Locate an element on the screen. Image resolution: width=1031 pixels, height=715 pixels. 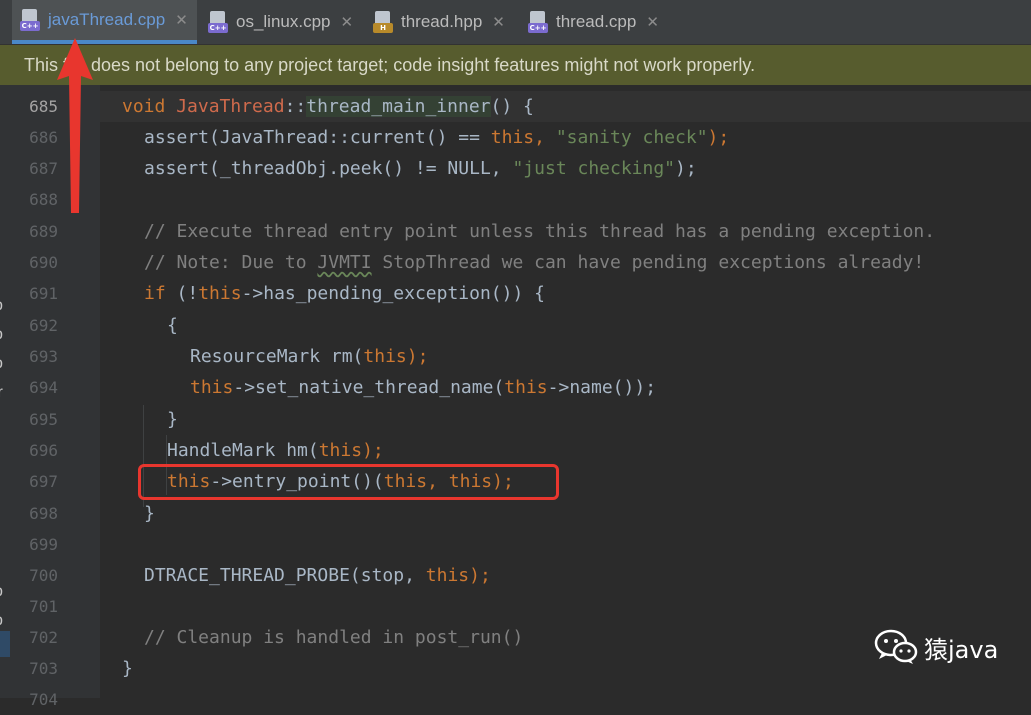
code-line-695: } is located at coordinates (172, 419).